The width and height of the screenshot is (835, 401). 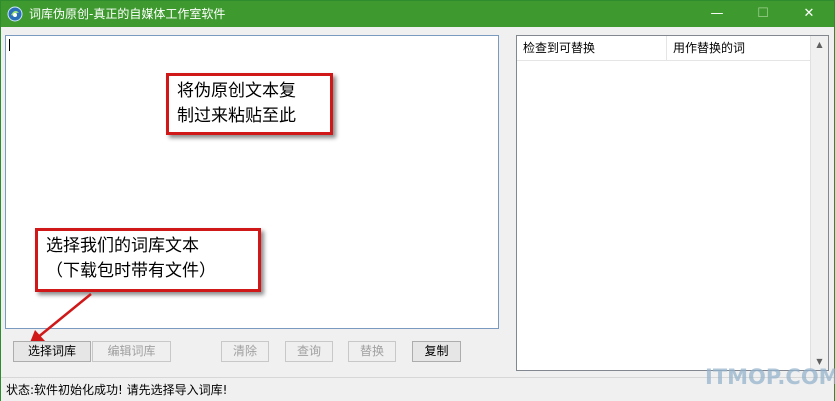 What do you see at coordinates (52, 351) in the screenshot?
I see `select-dict-button: 选择词库` at bounding box center [52, 351].